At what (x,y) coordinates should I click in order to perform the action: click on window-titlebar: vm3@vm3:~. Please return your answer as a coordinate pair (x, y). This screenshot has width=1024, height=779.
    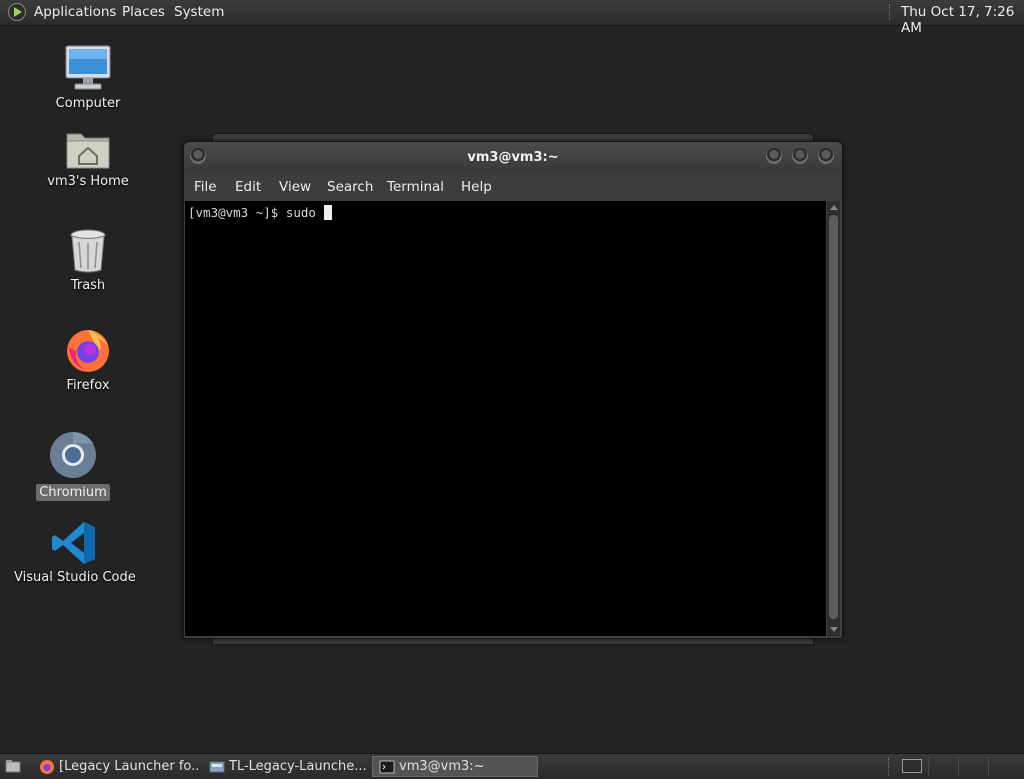
    Looking at the image, I should click on (513, 157).